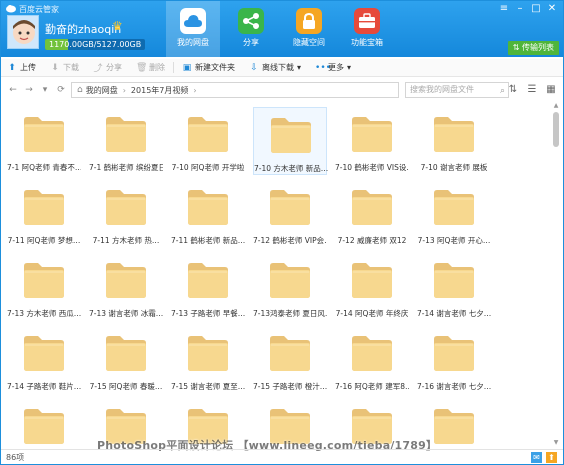 The width and height of the screenshot is (564, 465). Describe the element at coordinates (251, 21) in the screenshot. I see `share-icon` at that location.